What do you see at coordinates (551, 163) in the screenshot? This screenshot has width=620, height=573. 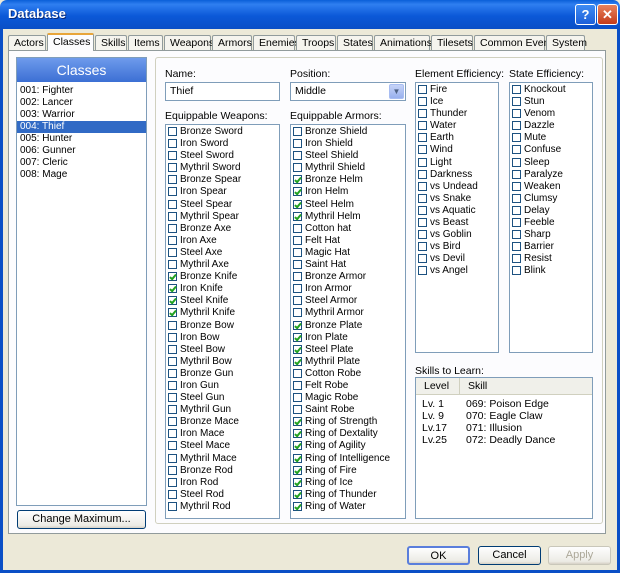 I see `states-item: Sleep` at bounding box center [551, 163].